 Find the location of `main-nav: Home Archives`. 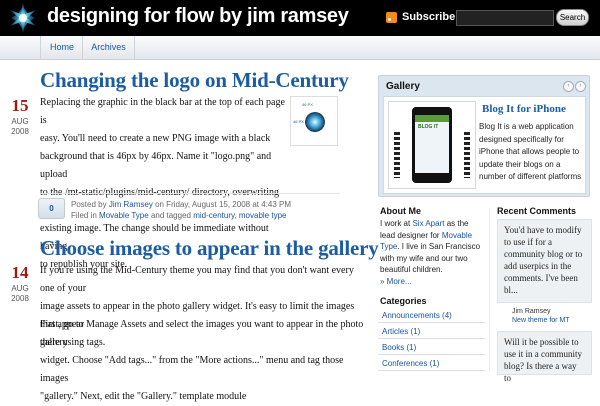

main-nav: Home Archives is located at coordinates (300, 48).